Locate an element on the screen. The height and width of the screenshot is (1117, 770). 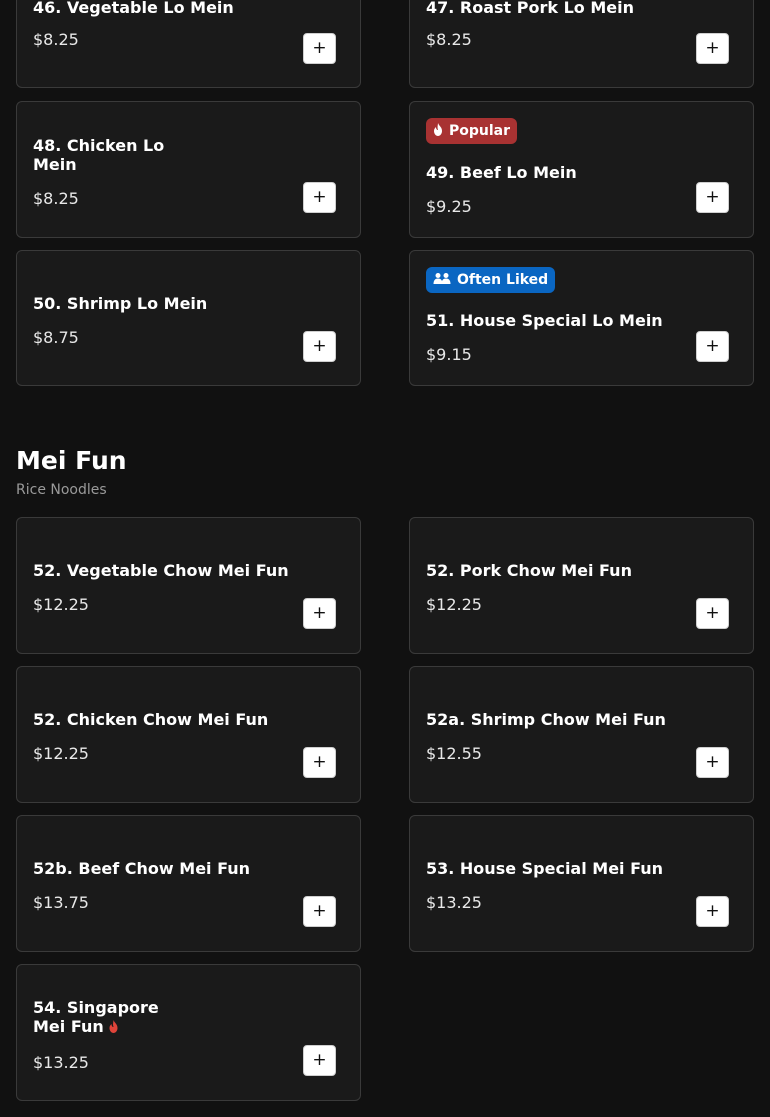
item-name: 53. House Special Mei Fun is located at coordinates (545, 868).